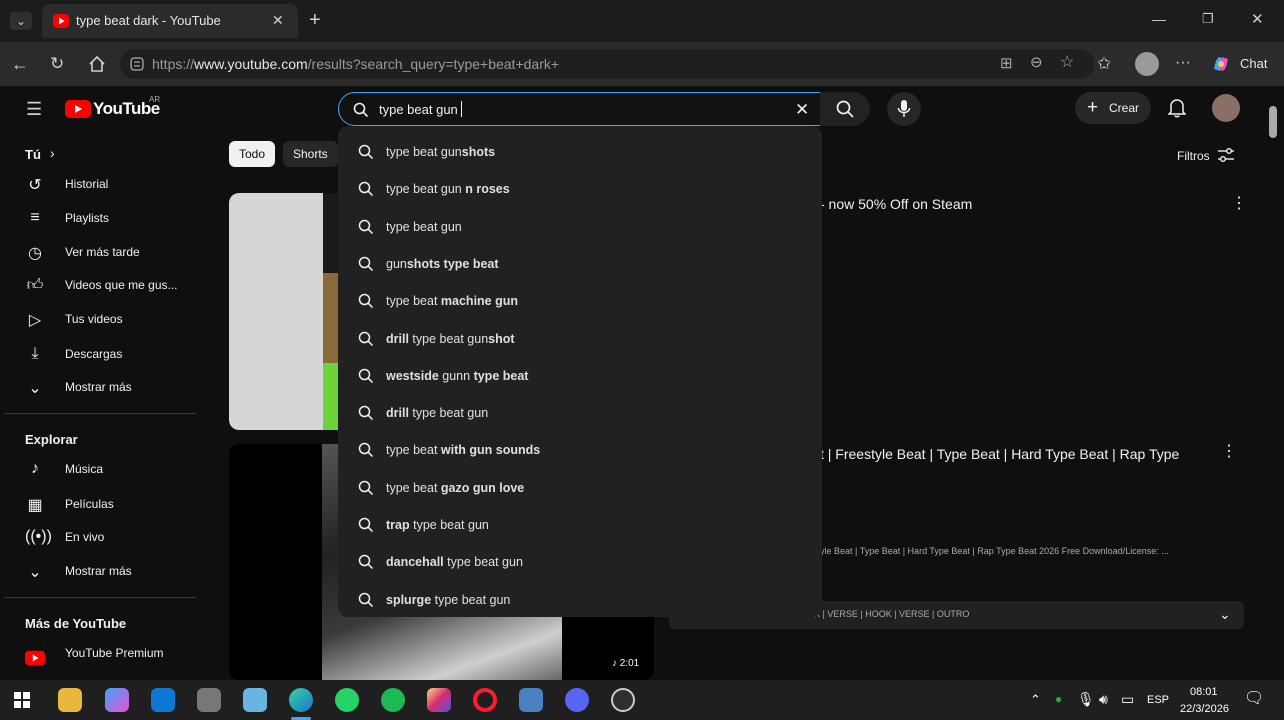  What do you see at coordinates (310, 154) in the screenshot?
I see `chip-shorts: Shorts` at bounding box center [310, 154].